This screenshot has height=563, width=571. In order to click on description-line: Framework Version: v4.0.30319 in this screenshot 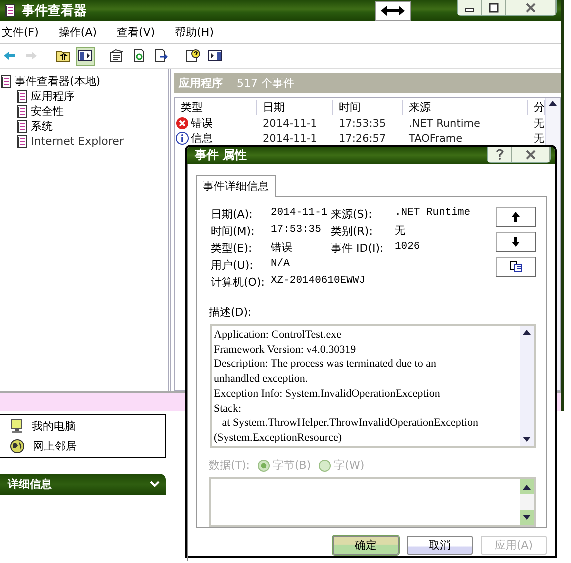, I will do `click(286, 350)`.